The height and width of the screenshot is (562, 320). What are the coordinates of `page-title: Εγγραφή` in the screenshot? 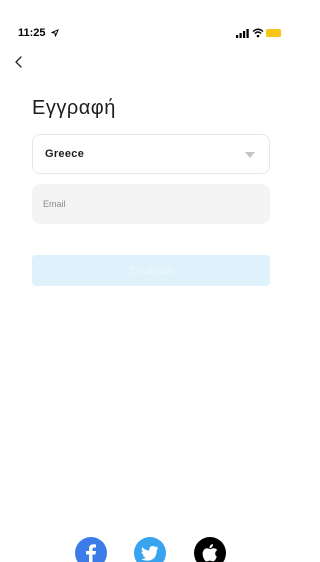 It's located at (74, 108).